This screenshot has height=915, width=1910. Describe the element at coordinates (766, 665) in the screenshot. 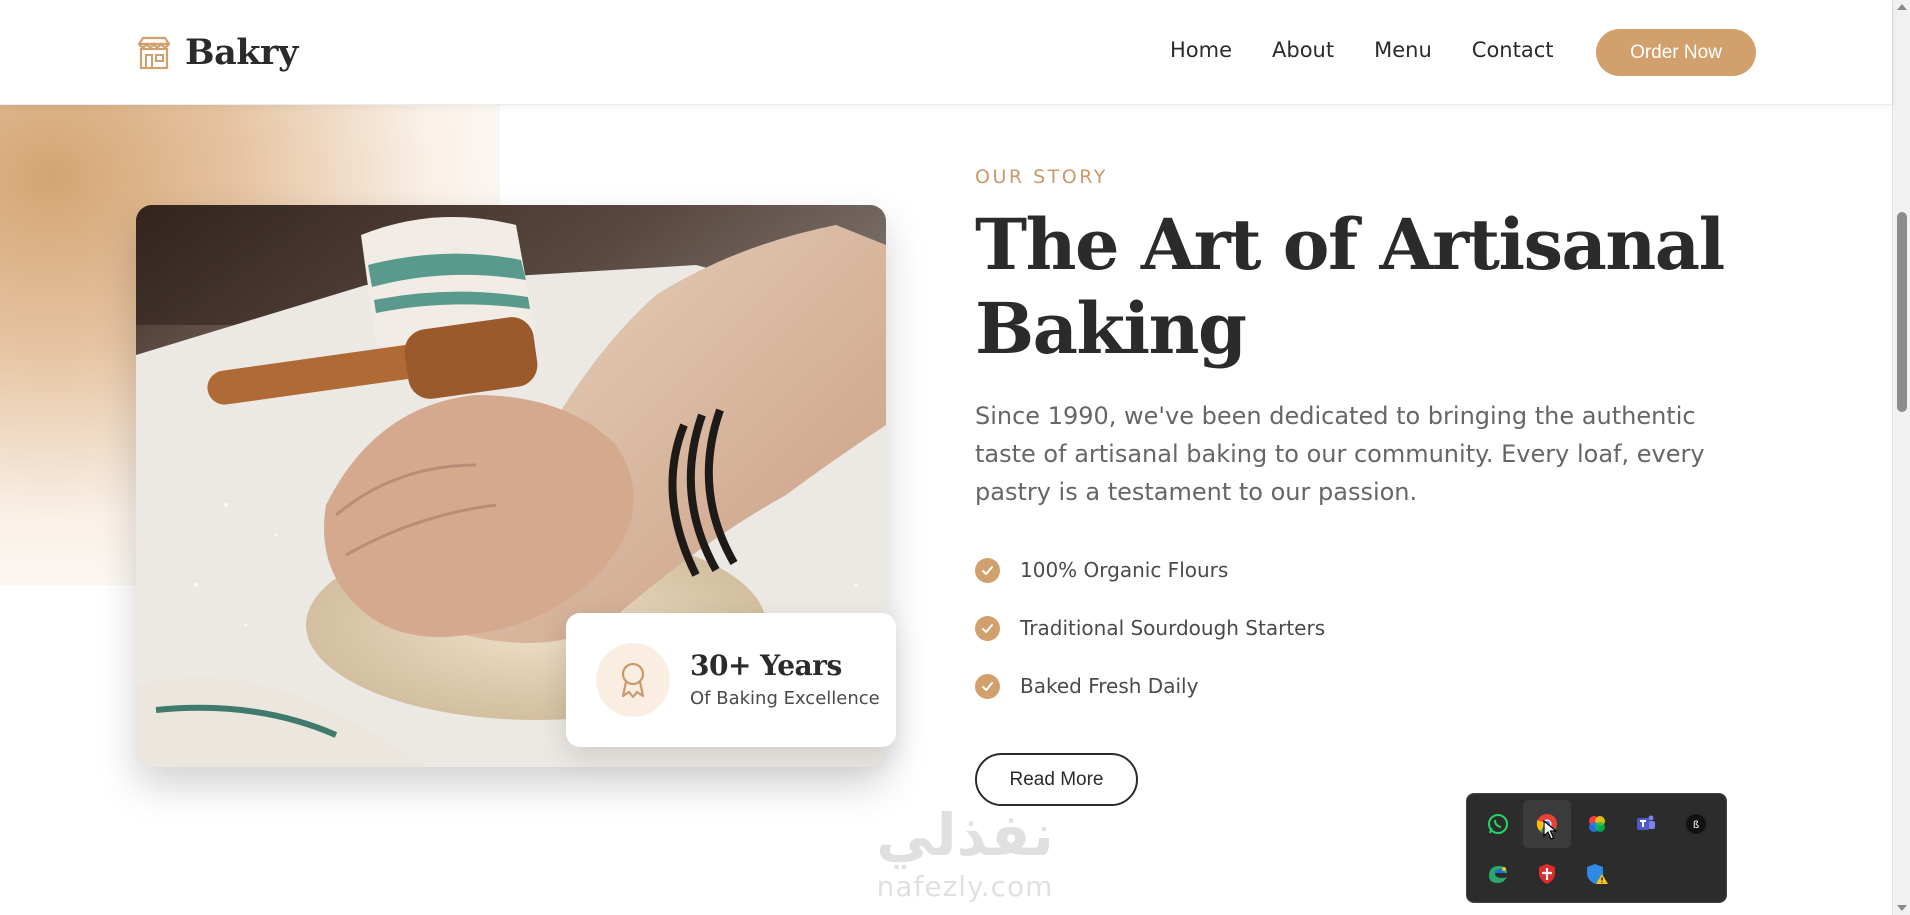

I see `years-title: 30+ Years` at that location.